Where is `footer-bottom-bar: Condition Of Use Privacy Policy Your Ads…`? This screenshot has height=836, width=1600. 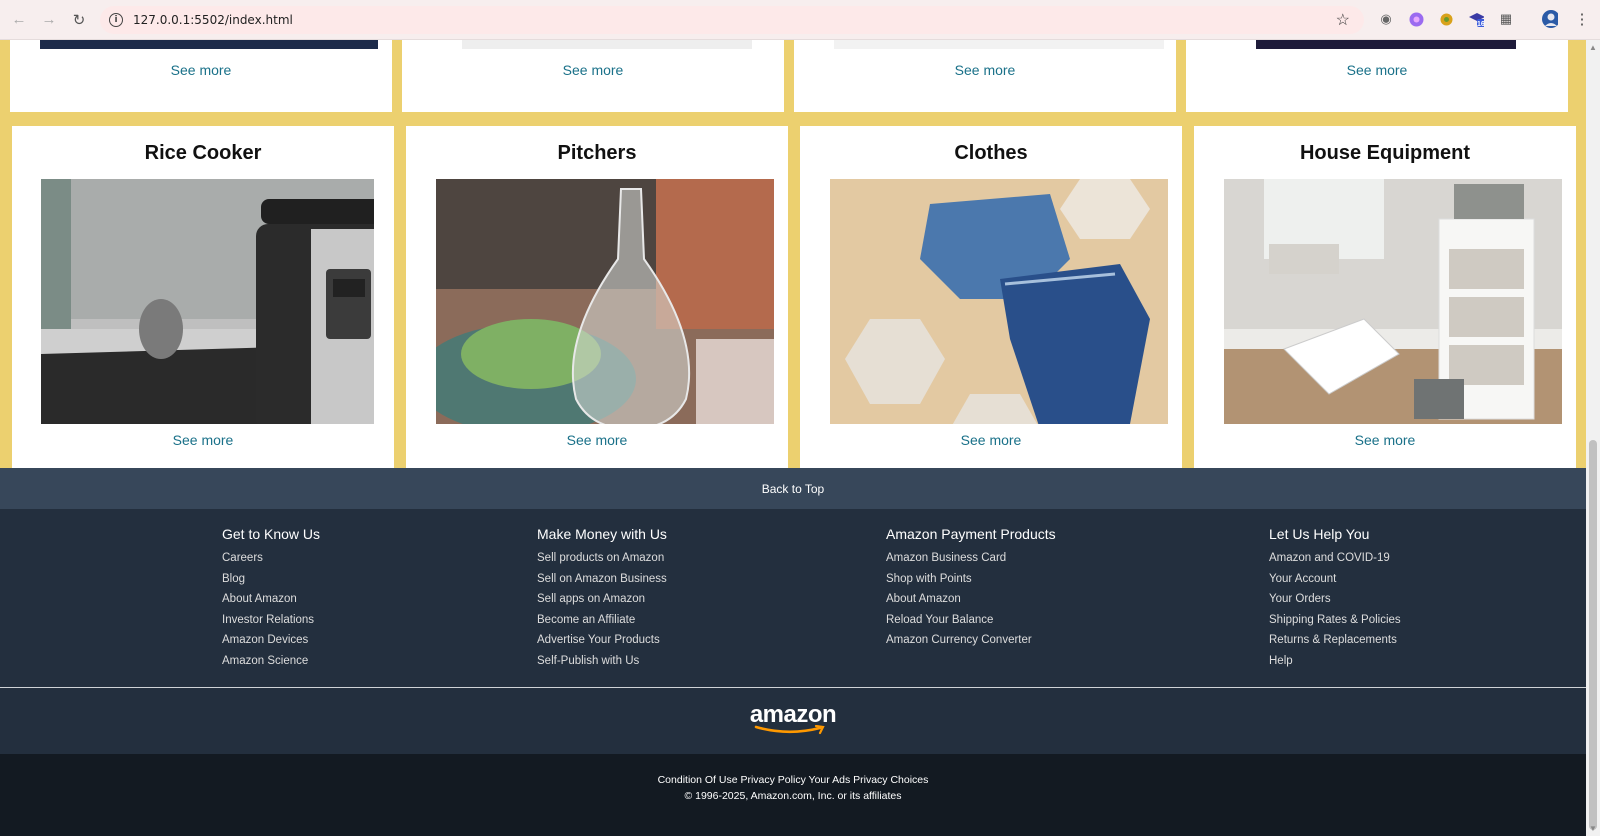
footer-bottom-bar: Condition Of Use Privacy Policy Your Ads… is located at coordinates (793, 795).